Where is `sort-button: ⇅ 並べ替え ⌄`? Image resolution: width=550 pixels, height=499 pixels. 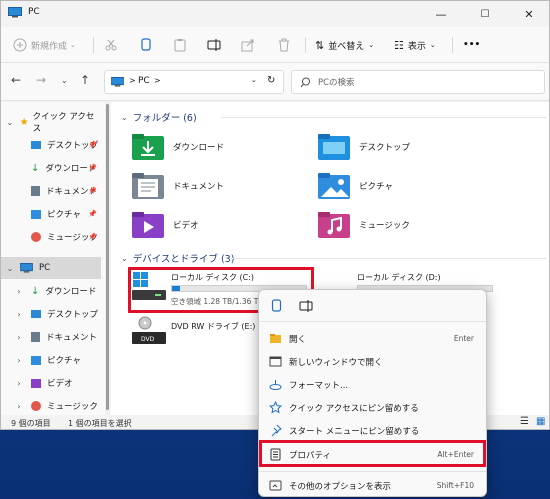
sort-button: ⇅ 並べ替え ⌄ is located at coordinates (344, 45).